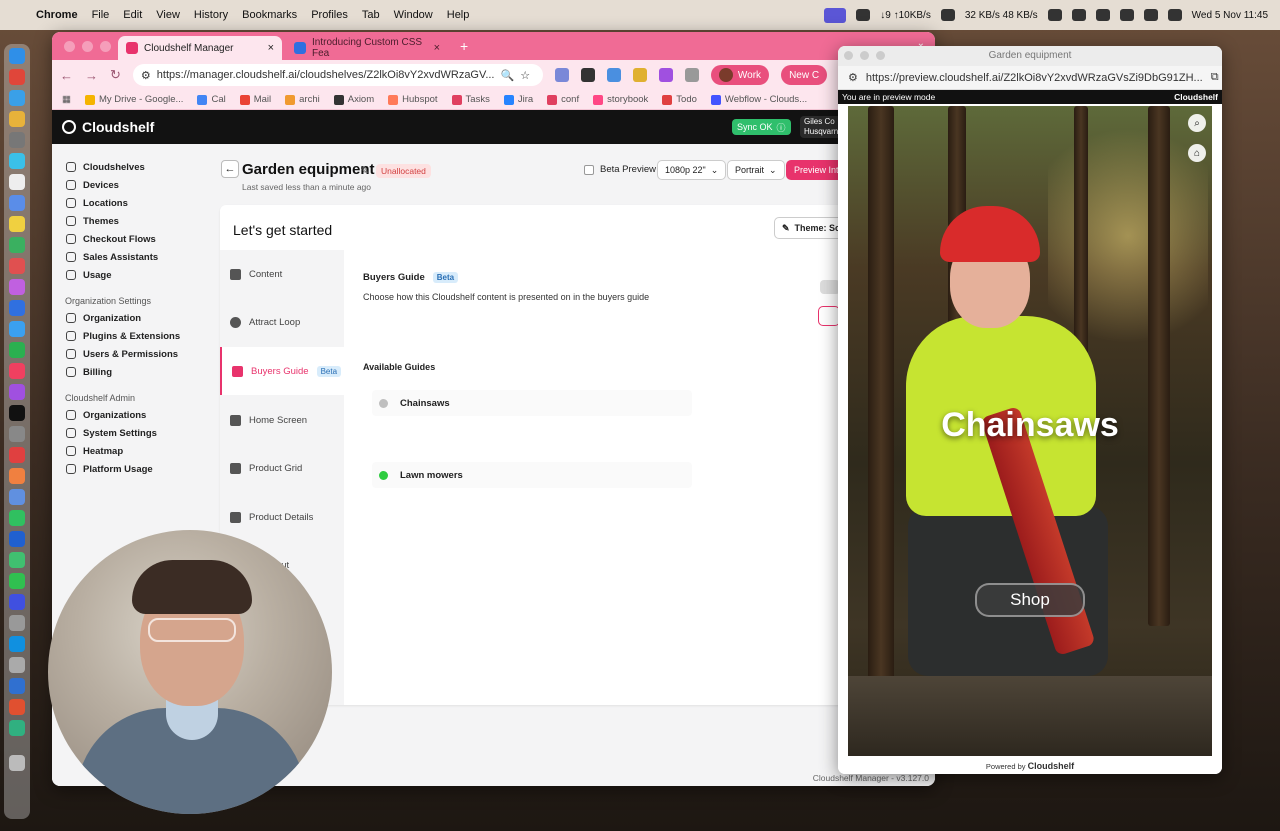  Describe the element at coordinates (17, 98) in the screenshot. I see `safari-icon` at that location.